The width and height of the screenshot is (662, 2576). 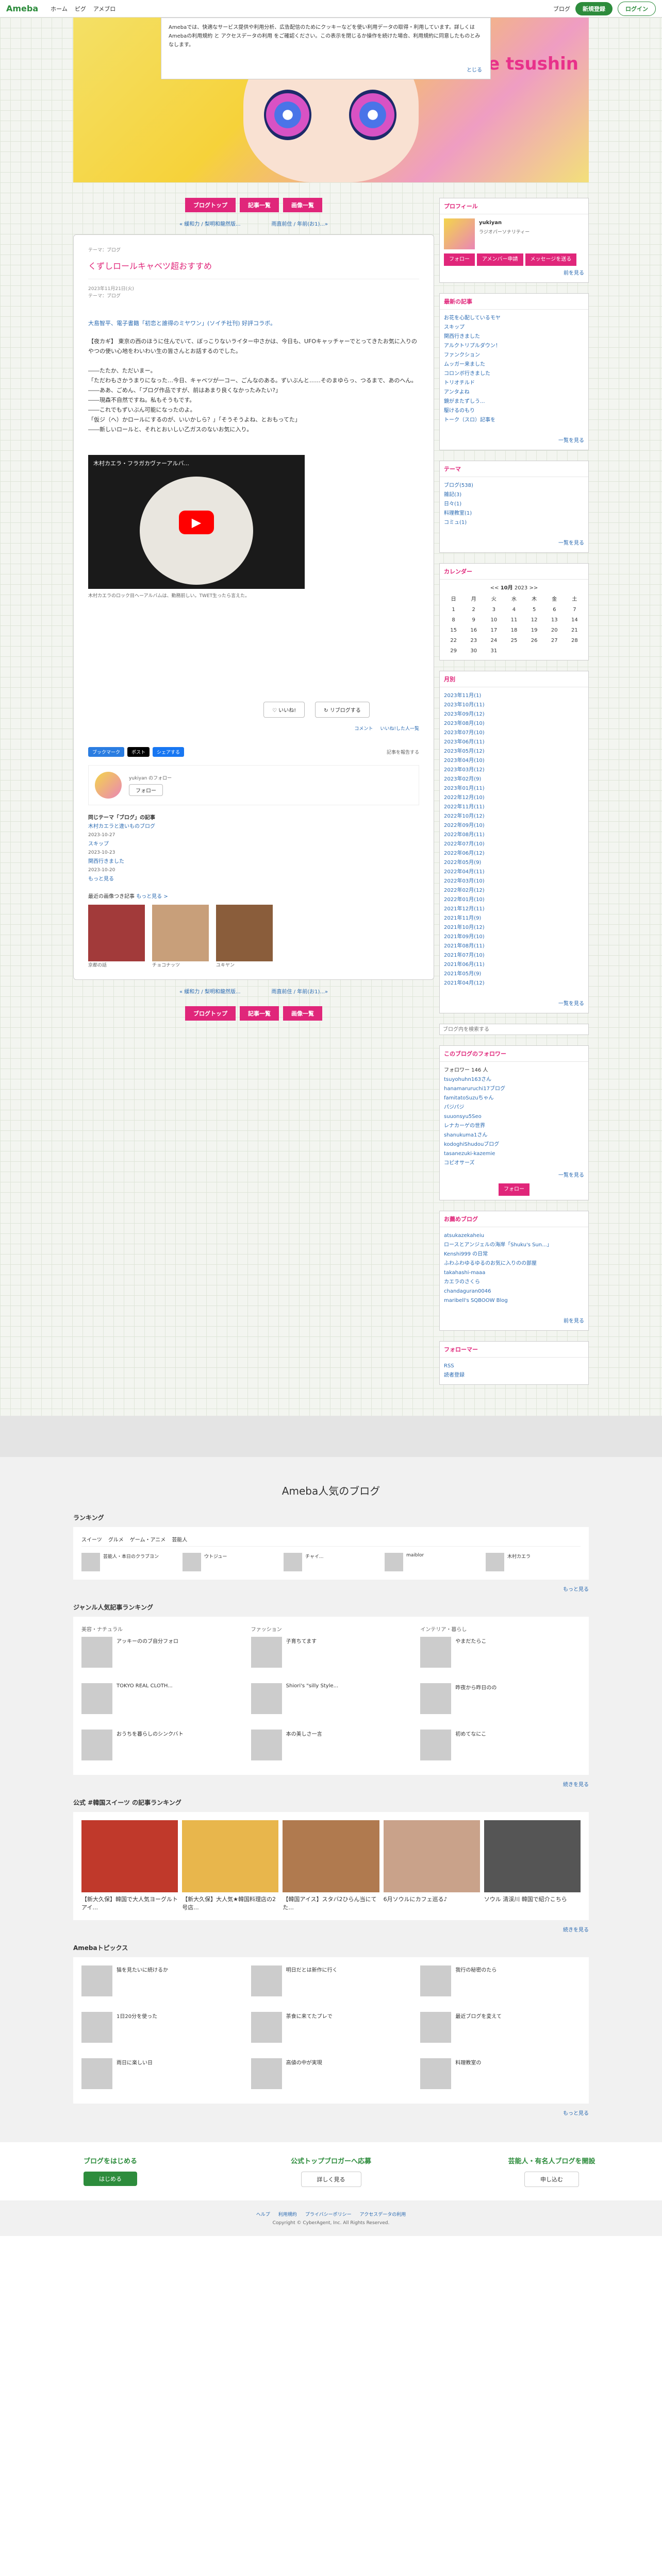 What do you see at coordinates (474, 70) in the screenshot?
I see `cookie-close-button: とじる` at bounding box center [474, 70].